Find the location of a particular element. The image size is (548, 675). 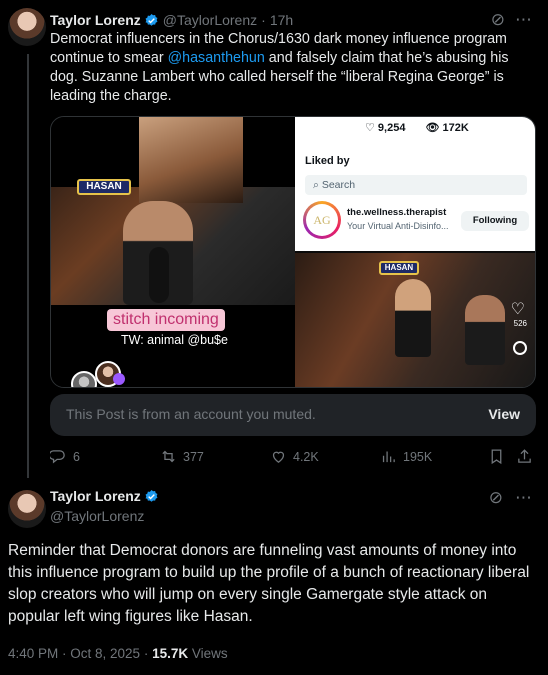

heart-icon: ♡ is located at coordinates (517, 309).